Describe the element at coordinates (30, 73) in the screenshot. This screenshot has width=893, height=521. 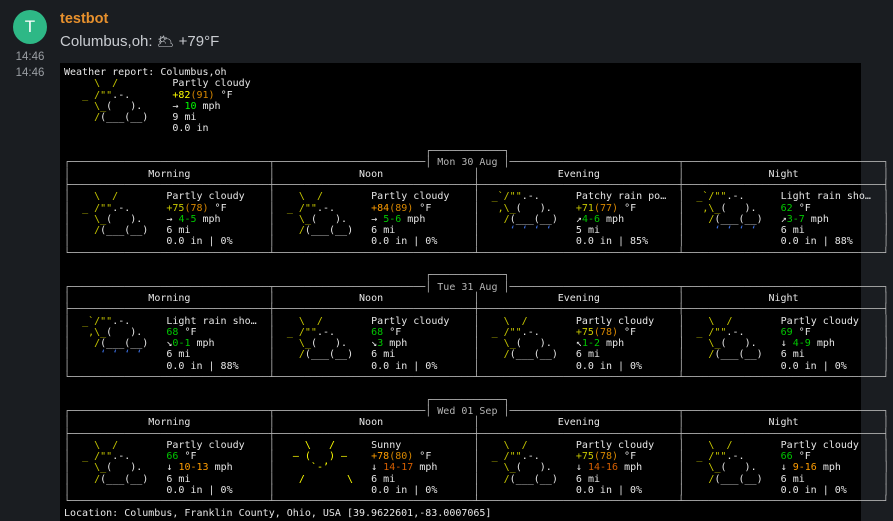
I see `terminal-message-timestamp: 14:46` at that location.